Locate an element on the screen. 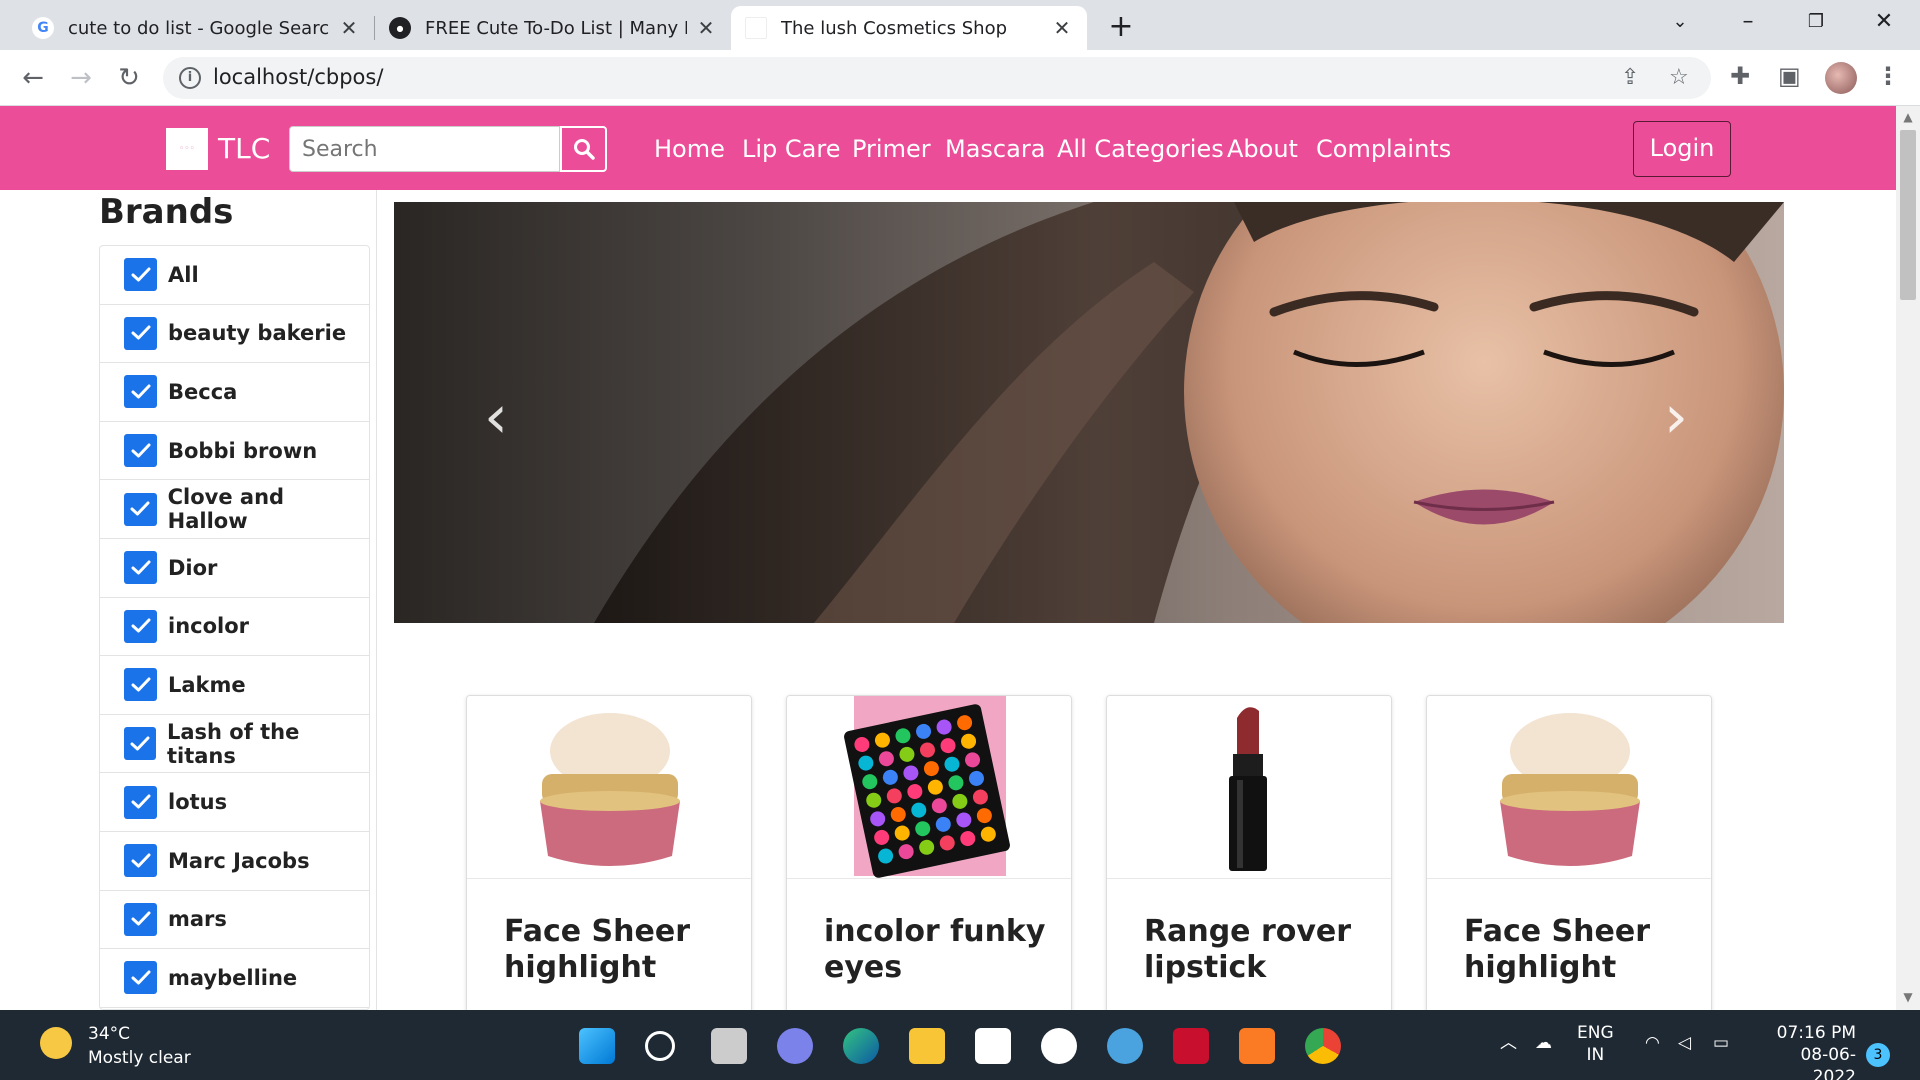 This screenshot has height=1080, width=1920. logo-image: ◦◦◦ is located at coordinates (187, 149).